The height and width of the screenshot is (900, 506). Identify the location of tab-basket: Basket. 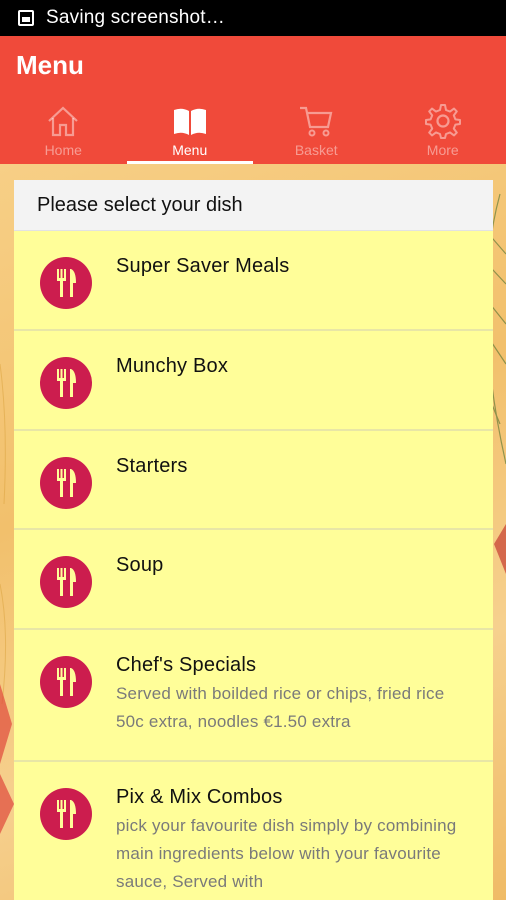
(316, 130).